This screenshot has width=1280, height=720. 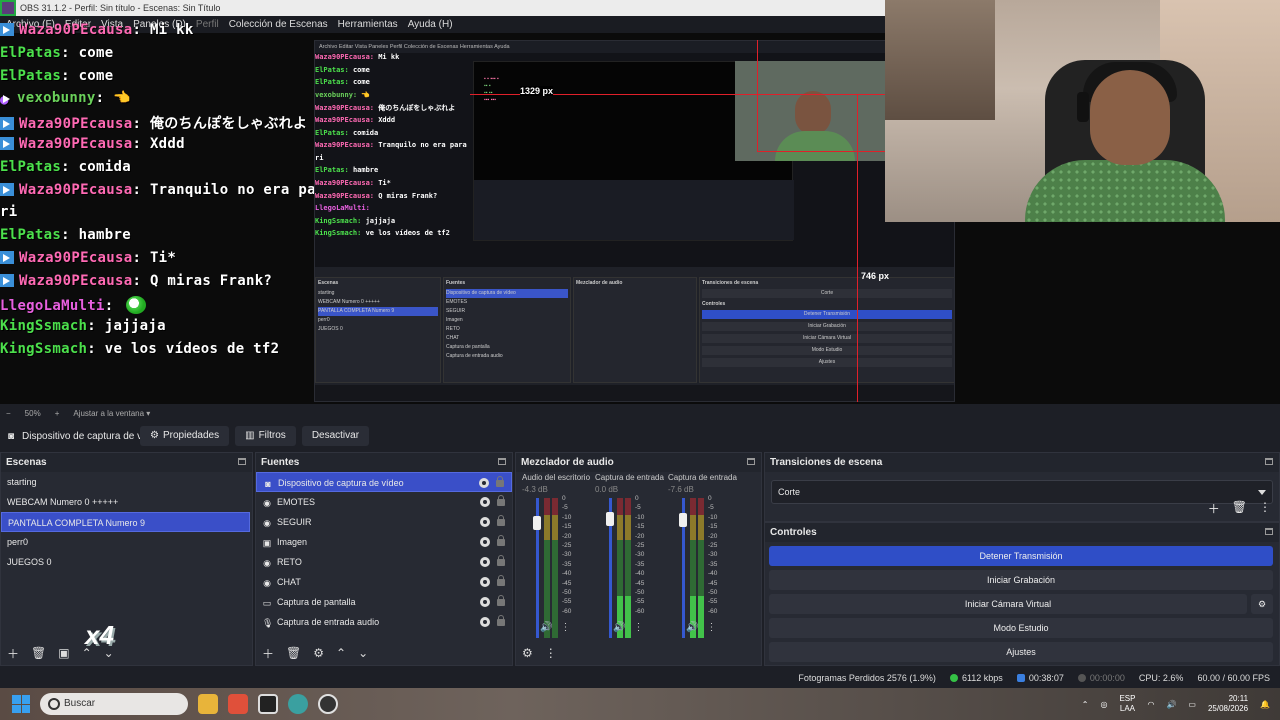 What do you see at coordinates (384, 562) in the screenshot?
I see `source-item: ◉ RETO` at bounding box center [384, 562].